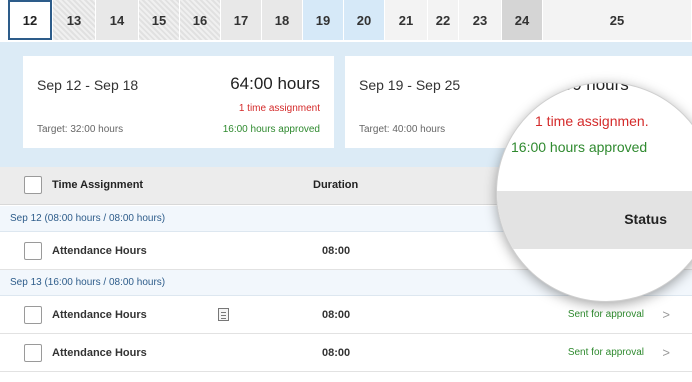 Image resolution: width=692 pixels, height=382 pixels. Describe the element at coordinates (88, 218) in the screenshot. I see `day-group-label: Sep 12 (08:00 hours / 08:00 hours)` at that location.